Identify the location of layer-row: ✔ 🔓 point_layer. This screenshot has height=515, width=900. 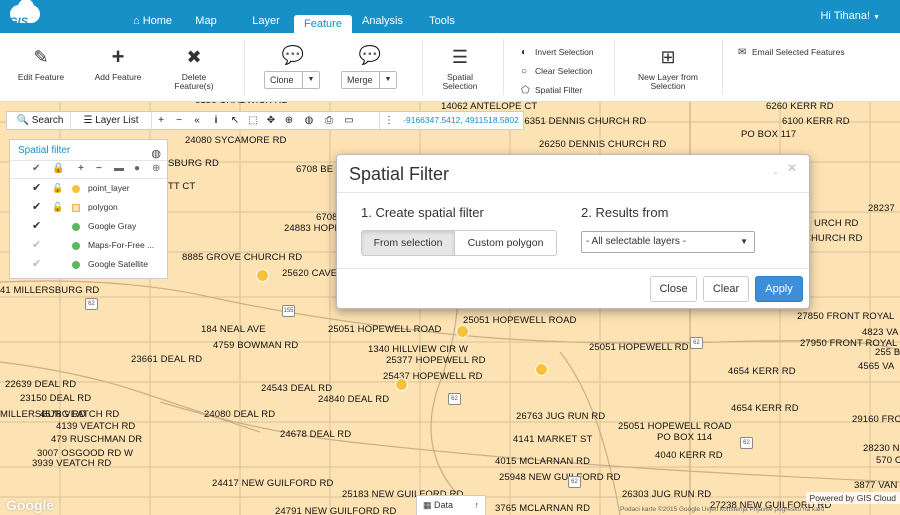
(88, 188).